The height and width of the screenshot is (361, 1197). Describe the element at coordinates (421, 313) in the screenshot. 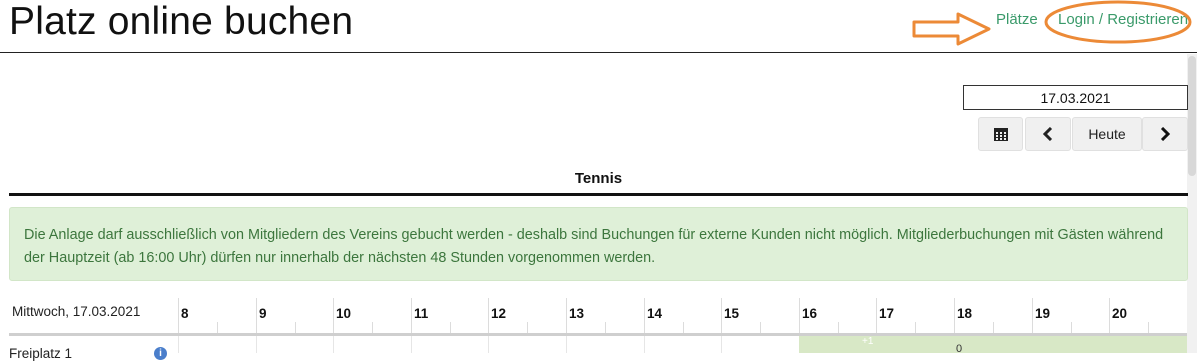

I see `hour-label: 11` at that location.